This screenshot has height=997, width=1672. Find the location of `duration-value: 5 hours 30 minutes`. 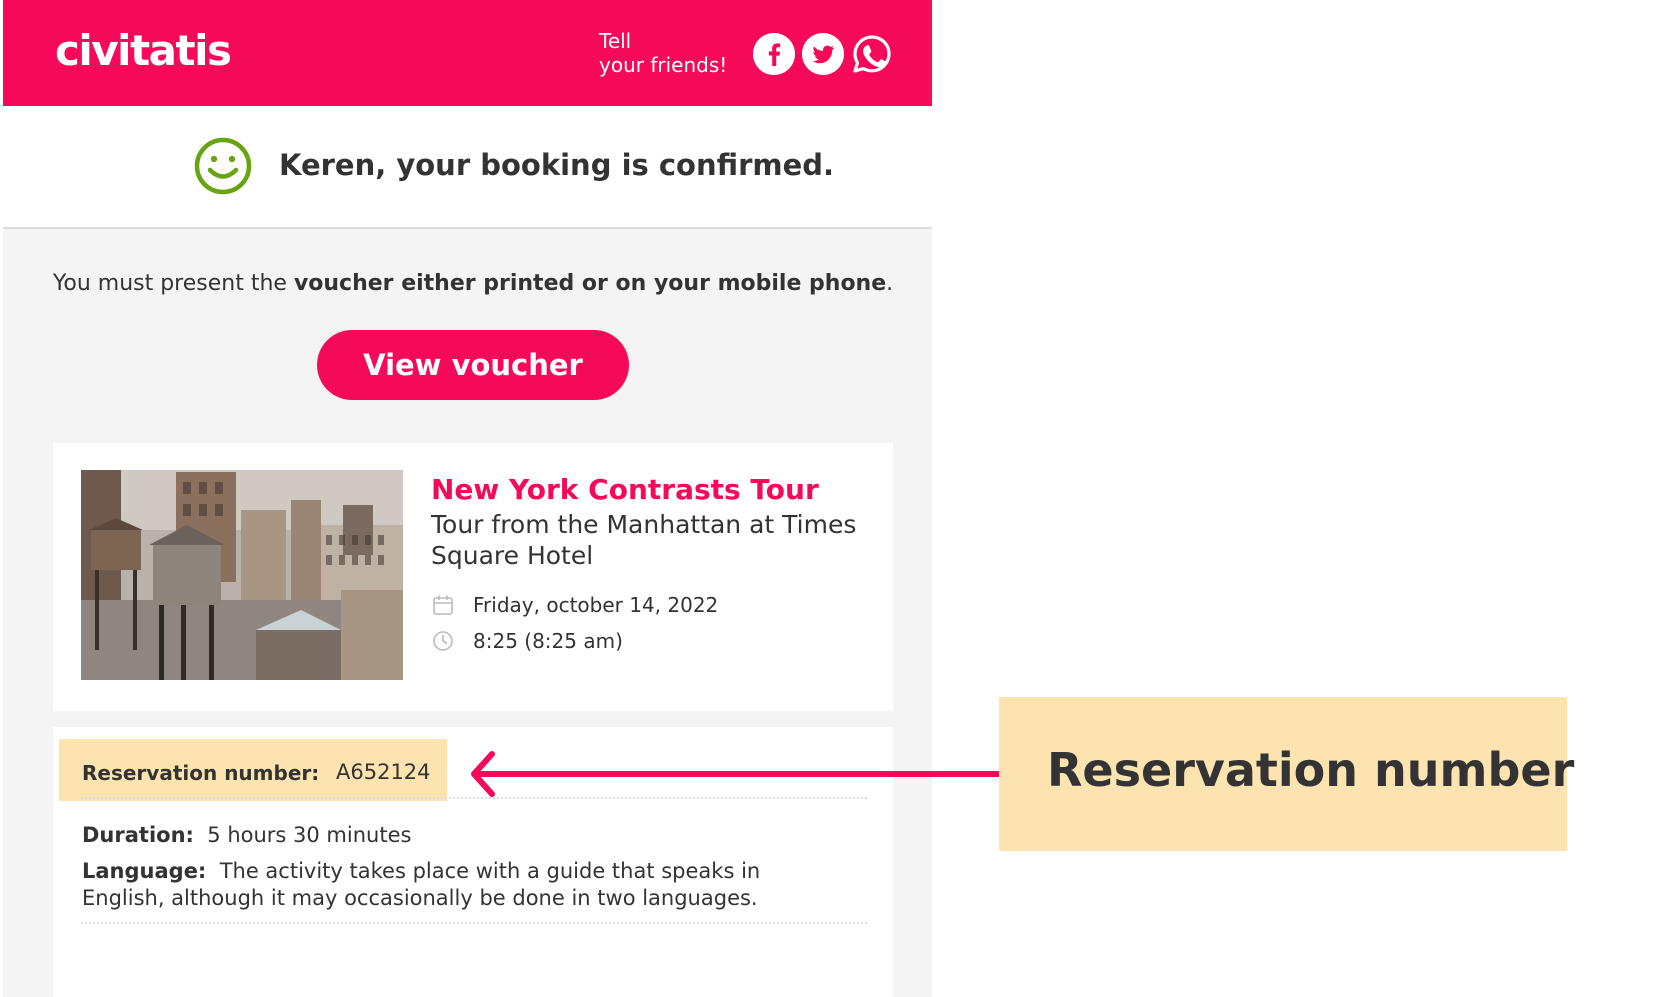

duration-value: 5 hours 30 minutes is located at coordinates (309, 835).